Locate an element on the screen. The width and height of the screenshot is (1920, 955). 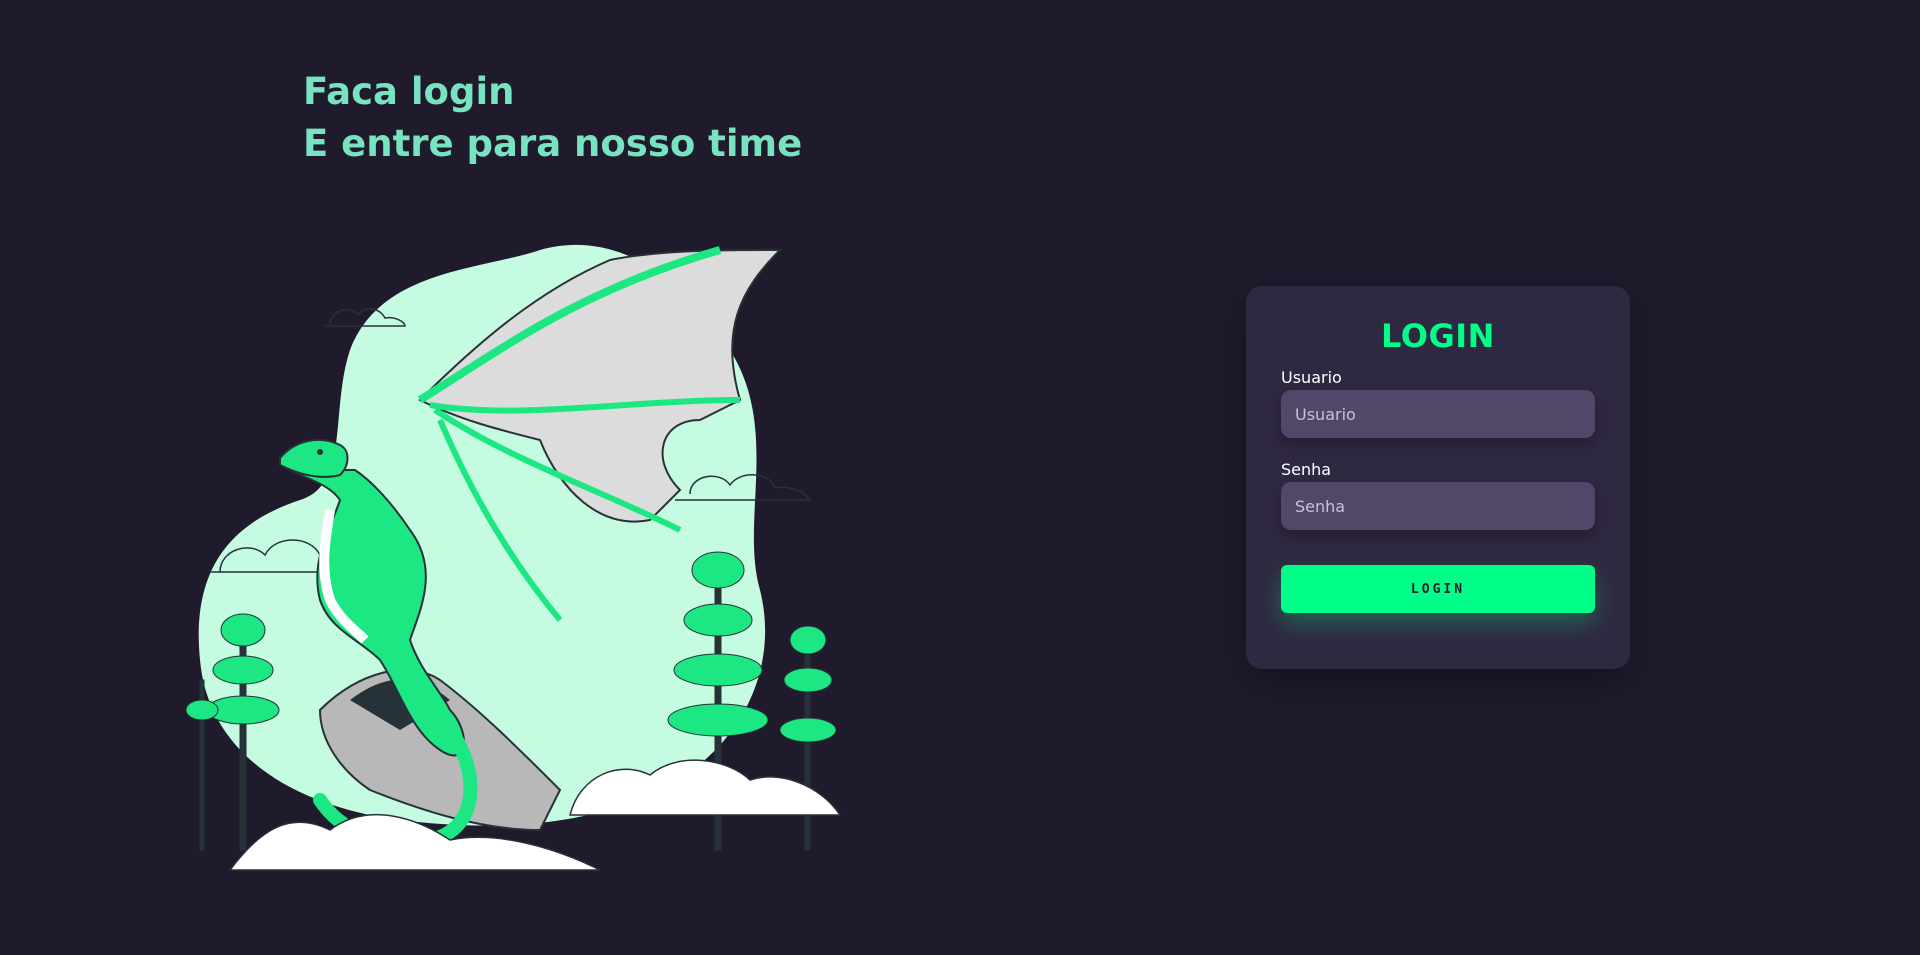
page-headline: Faca login E entre para nosso time is located at coordinates (552, 118).